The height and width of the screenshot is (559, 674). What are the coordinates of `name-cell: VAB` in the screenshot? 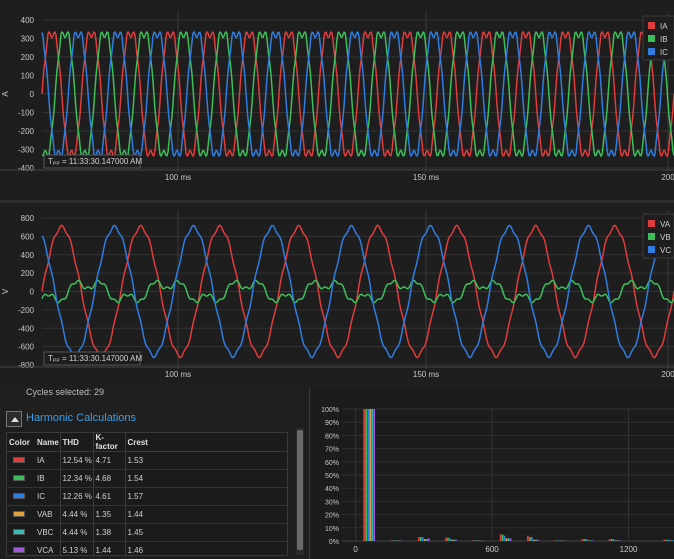 It's located at (48, 514).